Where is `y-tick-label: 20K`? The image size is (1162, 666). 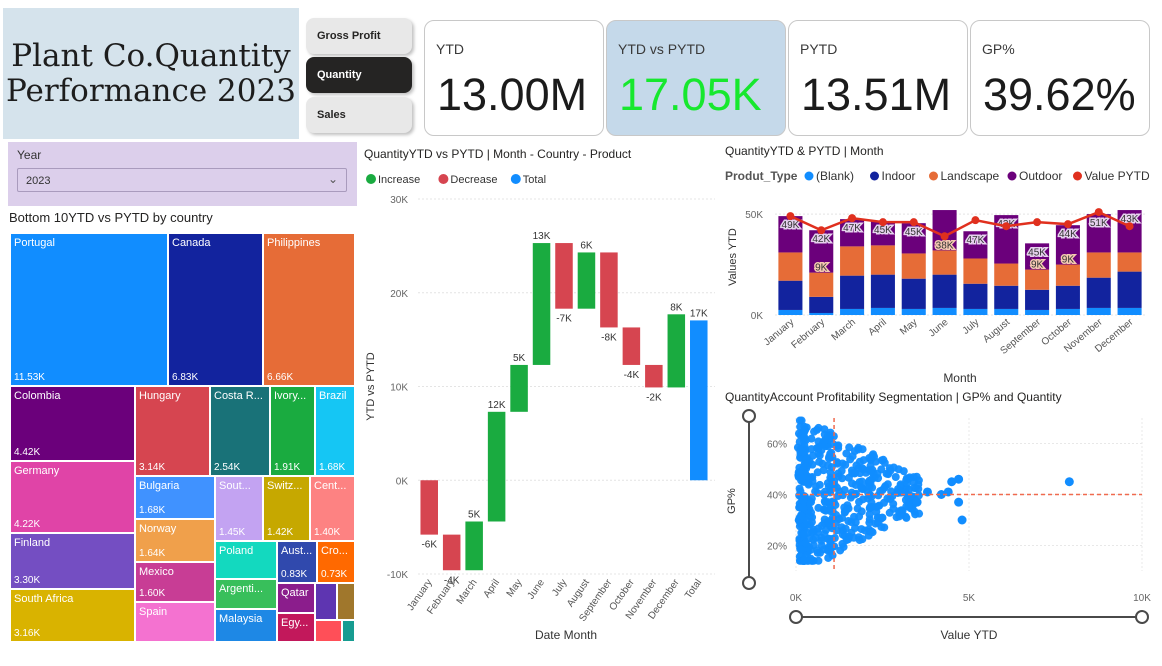
y-tick-label: 20K is located at coordinates (399, 294).